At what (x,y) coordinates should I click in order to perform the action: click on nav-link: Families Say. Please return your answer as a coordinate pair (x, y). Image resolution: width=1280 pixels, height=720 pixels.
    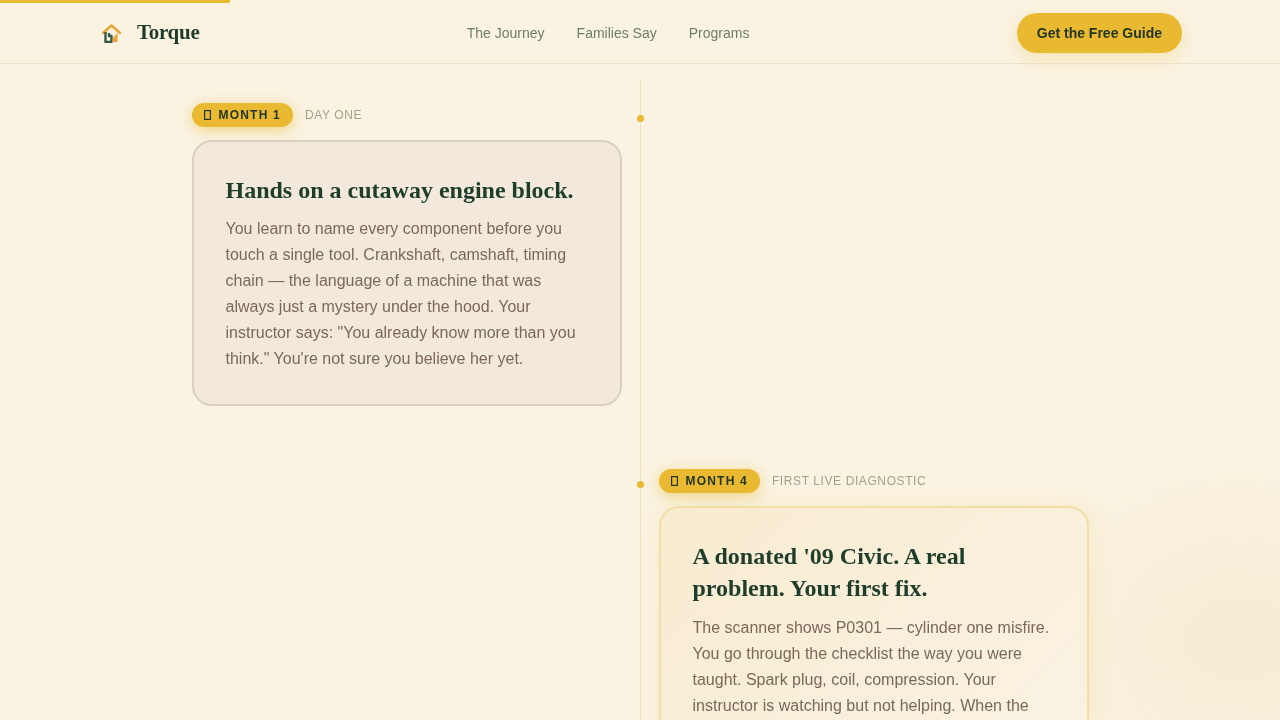
    Looking at the image, I should click on (616, 33).